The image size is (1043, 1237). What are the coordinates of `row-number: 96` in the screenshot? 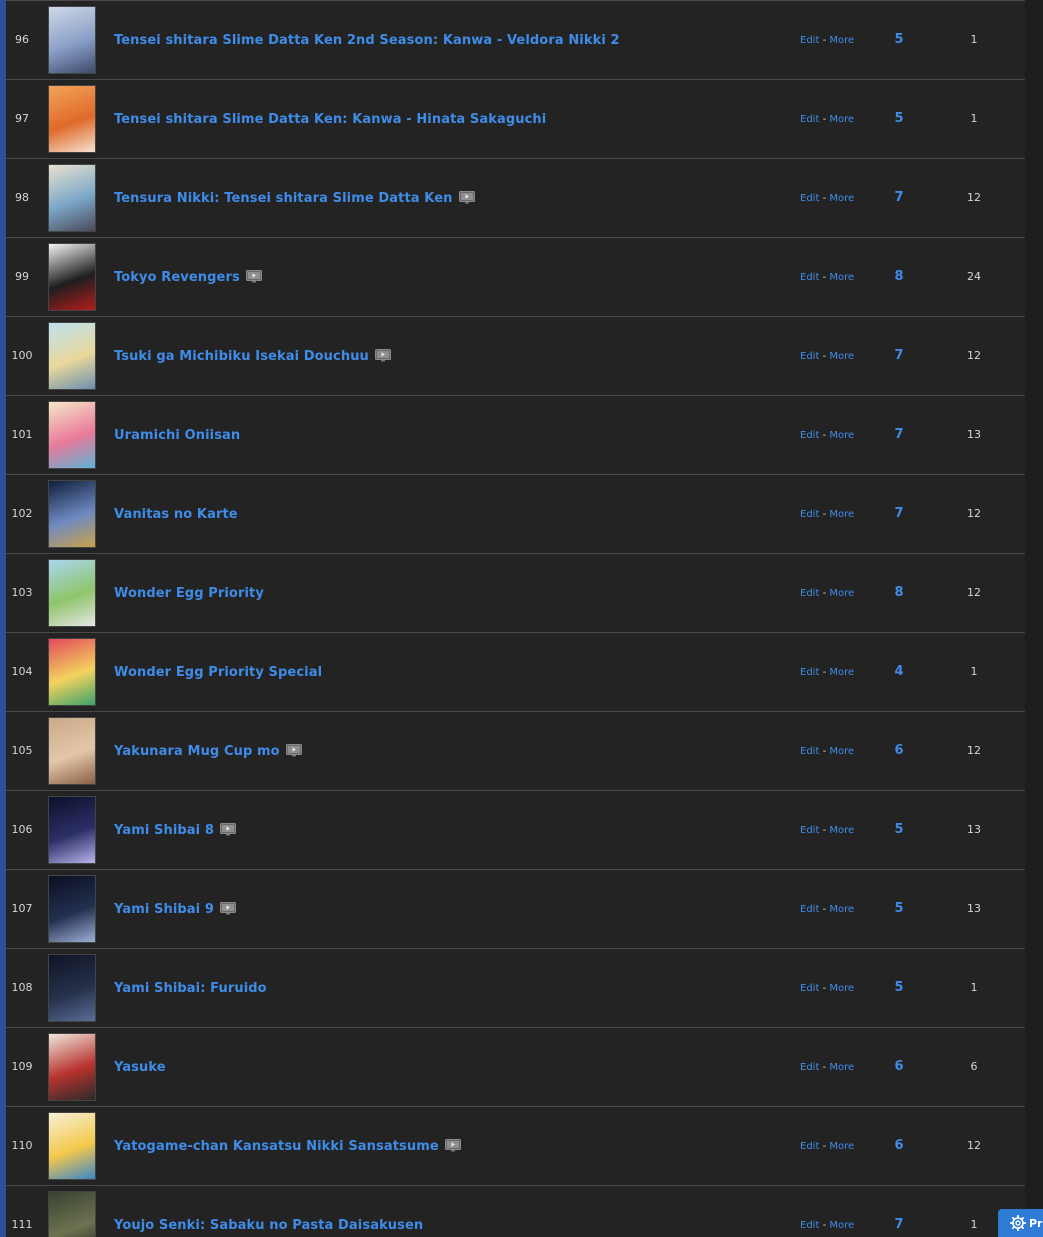 It's located at (22, 39).